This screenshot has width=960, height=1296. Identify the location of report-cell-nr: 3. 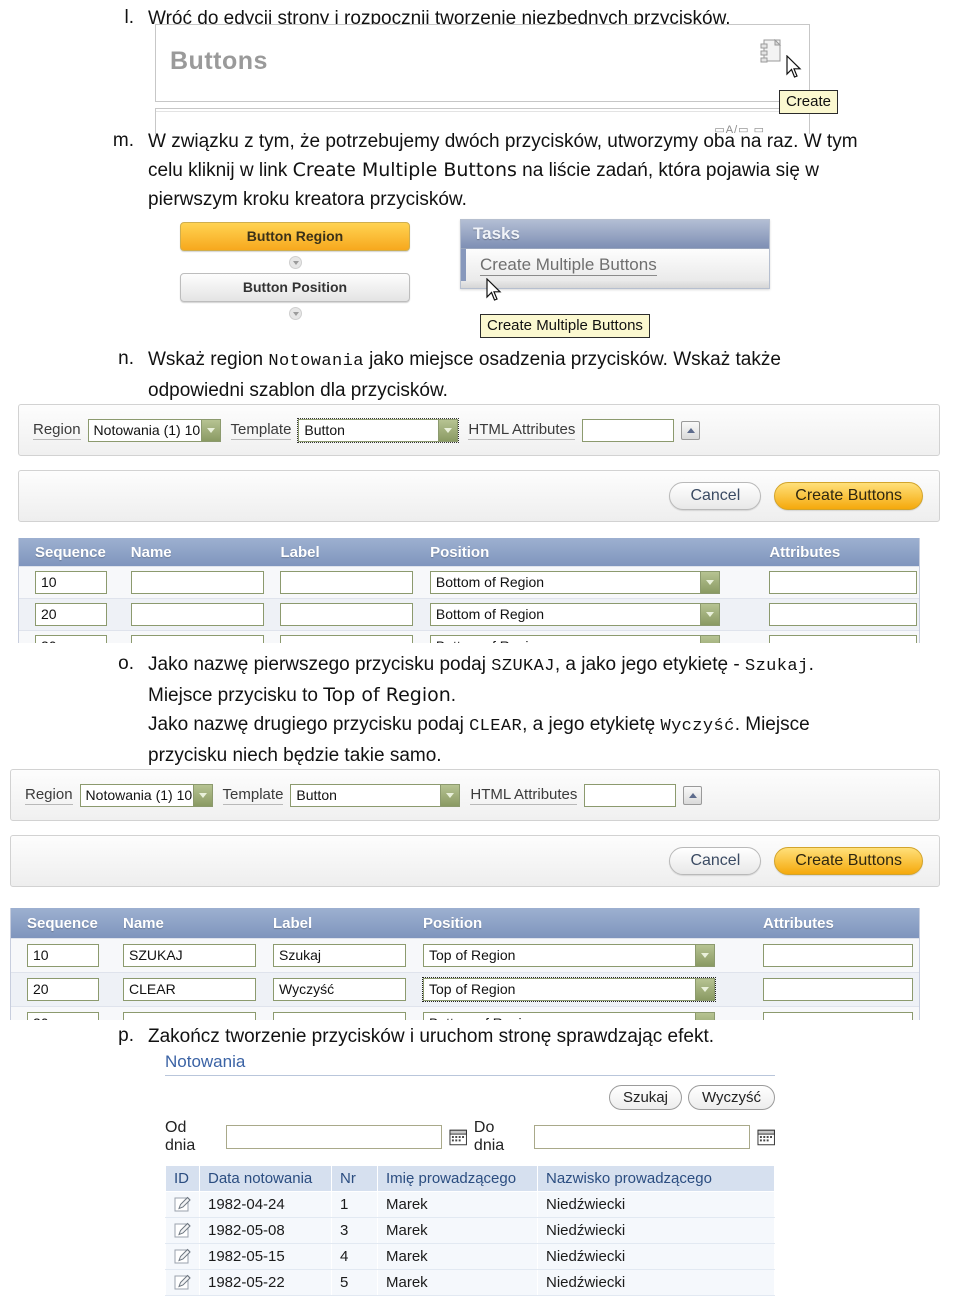
(354, 1230).